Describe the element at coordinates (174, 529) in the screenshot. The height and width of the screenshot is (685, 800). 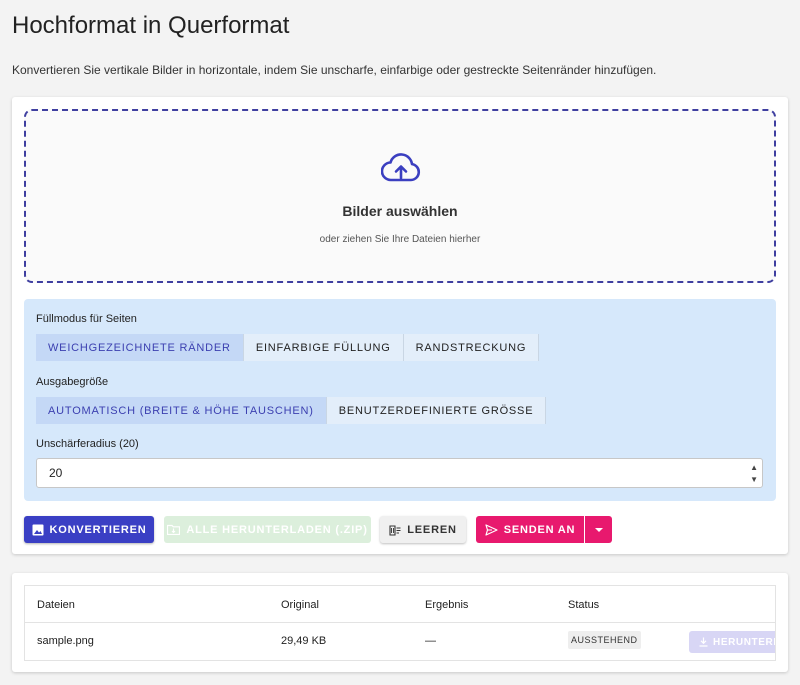
I see `folder-download-icon` at that location.